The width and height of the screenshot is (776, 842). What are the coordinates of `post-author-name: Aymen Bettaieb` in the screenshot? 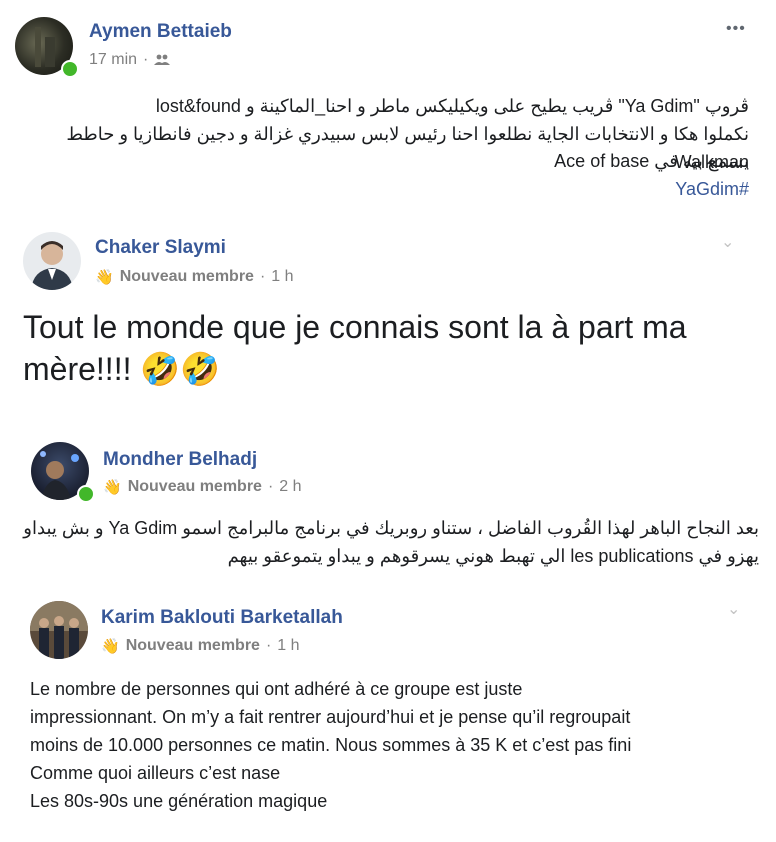 It's located at (160, 32).